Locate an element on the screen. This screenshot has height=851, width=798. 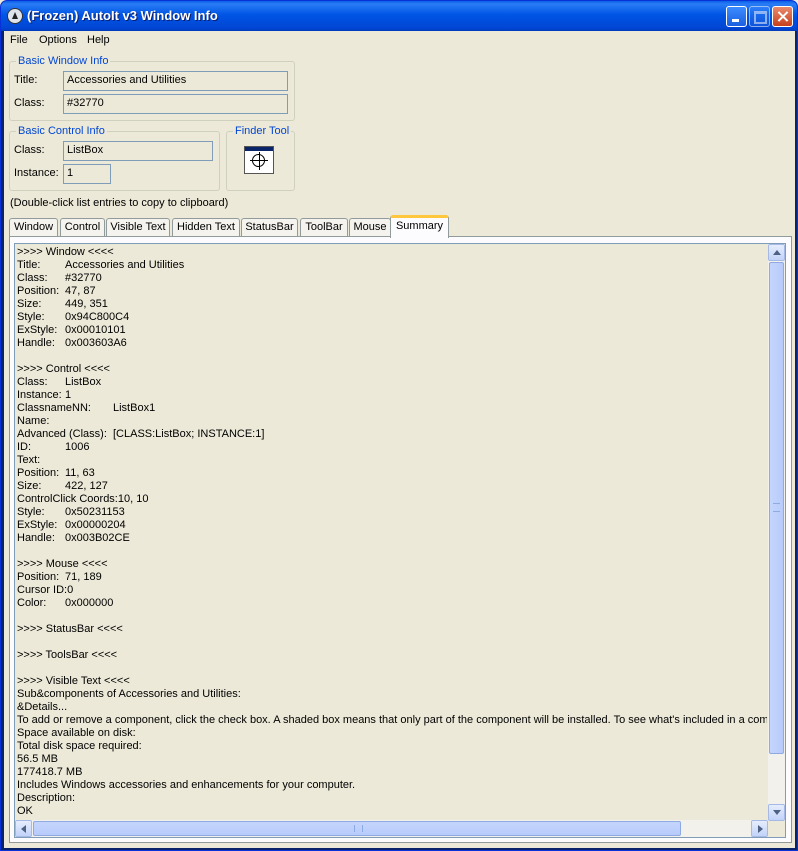
summary-line: Class: ListBox is located at coordinates (392, 382).